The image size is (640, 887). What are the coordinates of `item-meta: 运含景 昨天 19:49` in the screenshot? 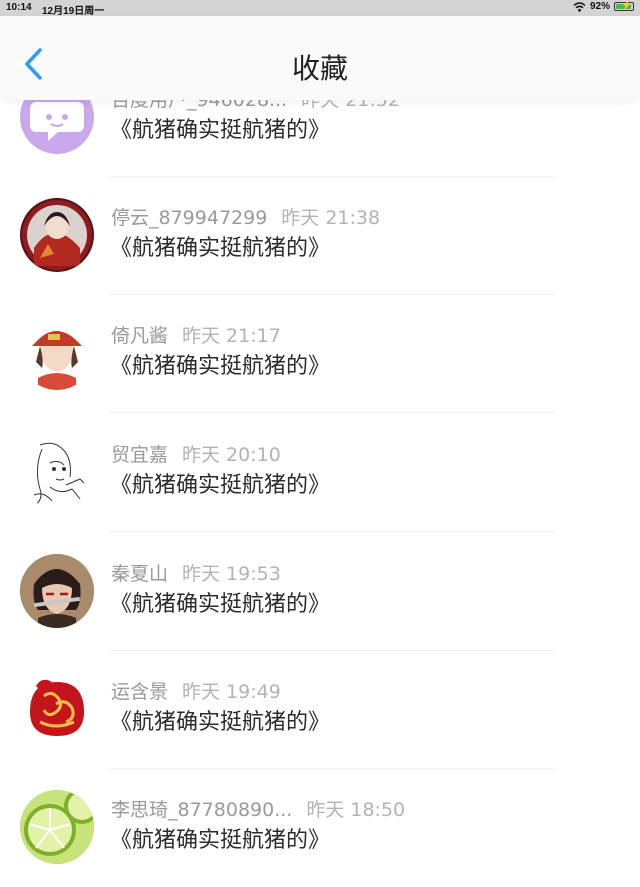 It's located at (196, 690).